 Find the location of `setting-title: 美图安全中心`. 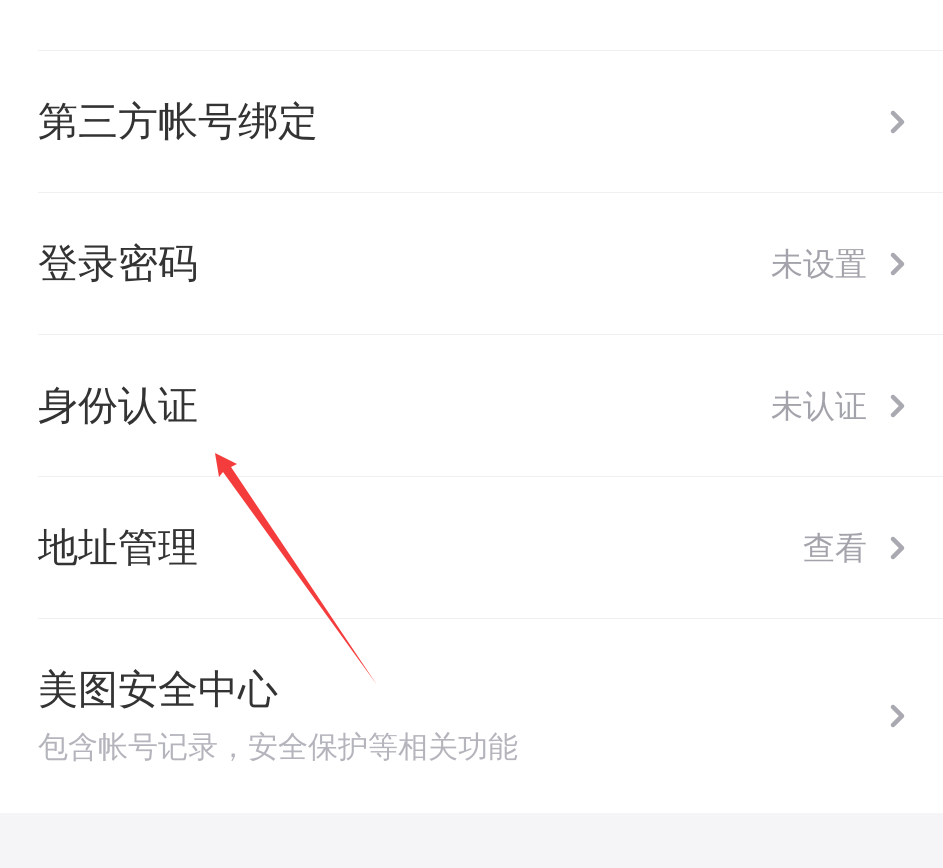

setting-title: 美图安全中心 is located at coordinates (158, 690).